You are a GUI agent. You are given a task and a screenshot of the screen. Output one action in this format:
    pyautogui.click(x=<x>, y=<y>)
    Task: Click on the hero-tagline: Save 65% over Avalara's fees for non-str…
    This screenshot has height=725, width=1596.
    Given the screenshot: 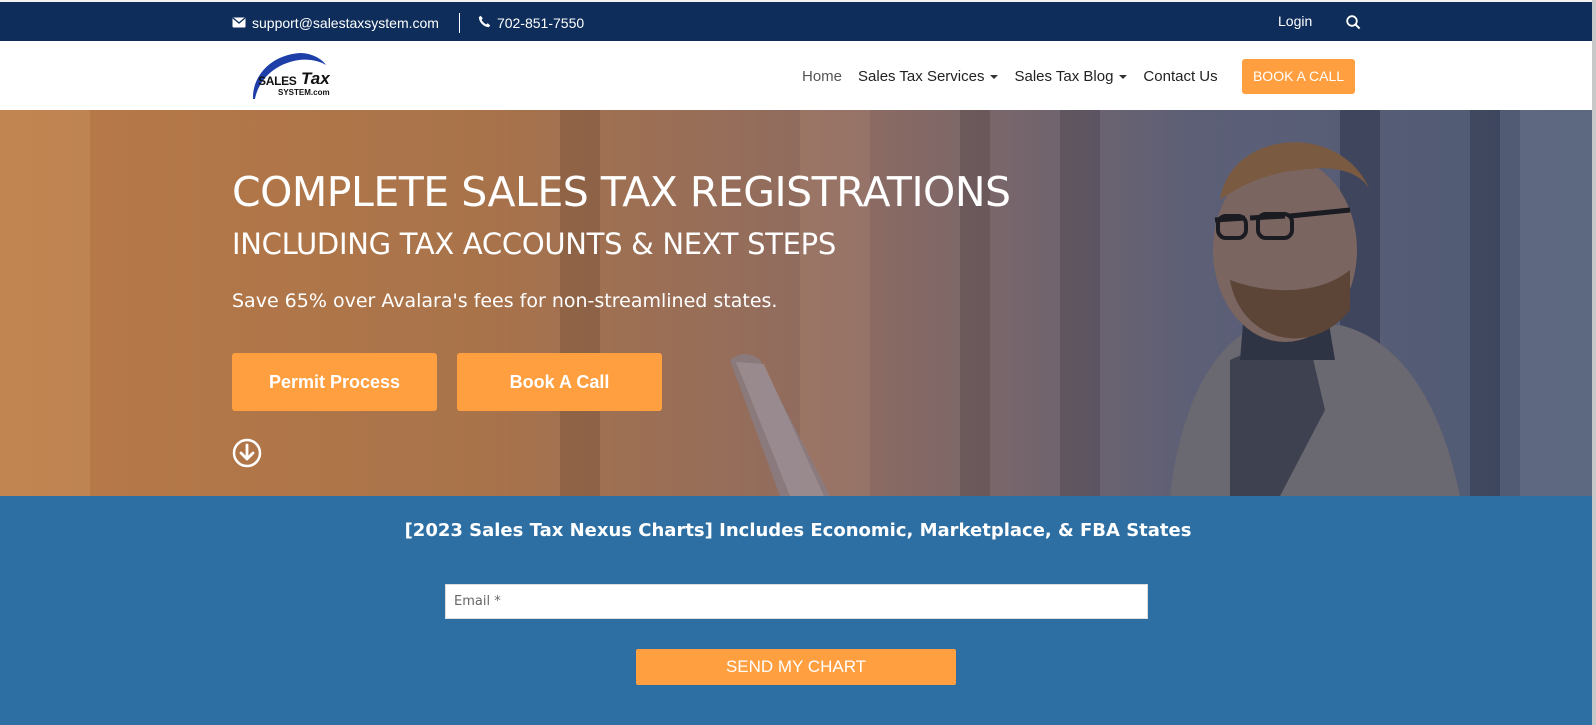 What is the action you would take?
    pyautogui.click(x=505, y=301)
    